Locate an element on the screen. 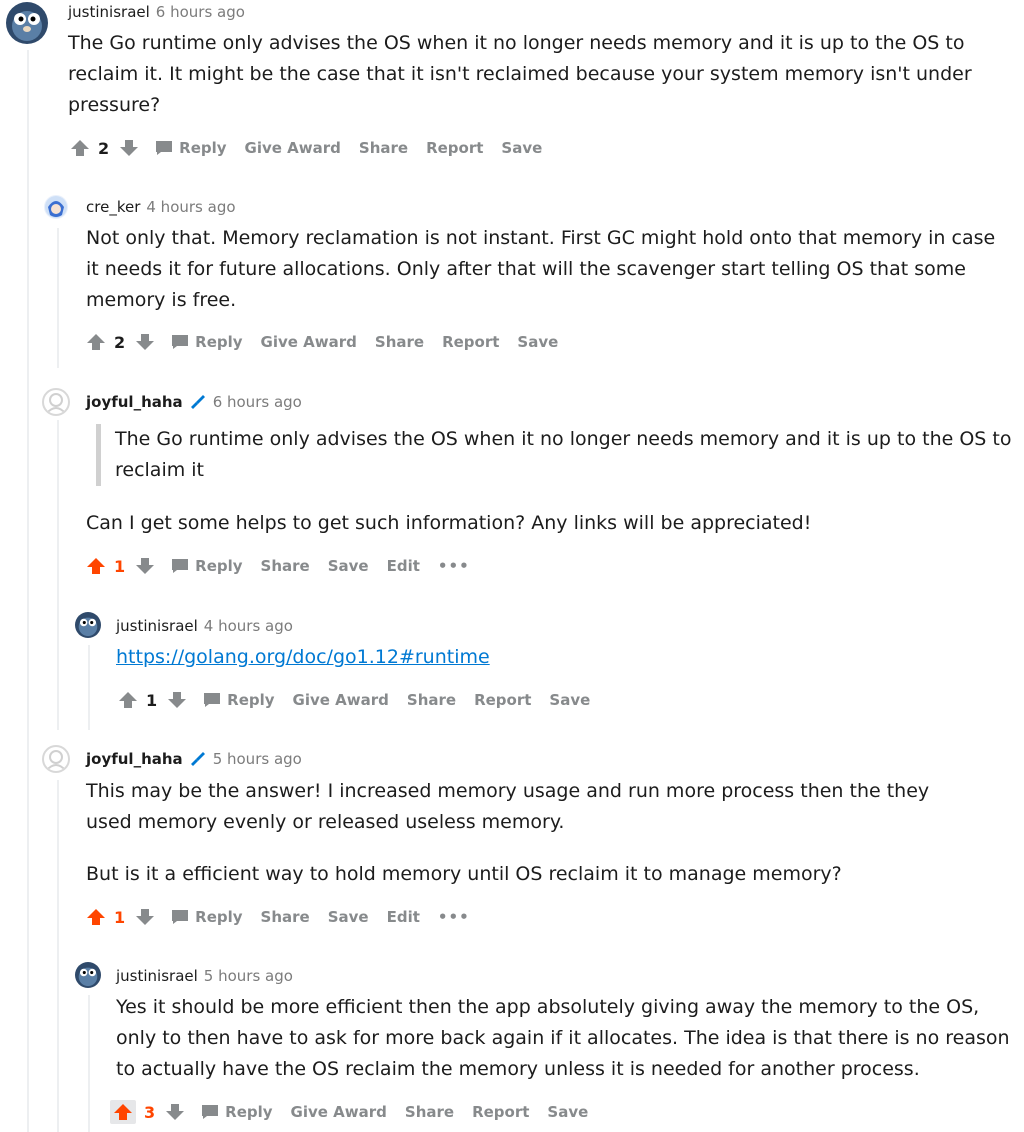 Image resolution: width=1024 pixels, height=1132 pixels. comment-body: https://golang.org/doc/go1.12#runtime is located at coordinates (303, 657).